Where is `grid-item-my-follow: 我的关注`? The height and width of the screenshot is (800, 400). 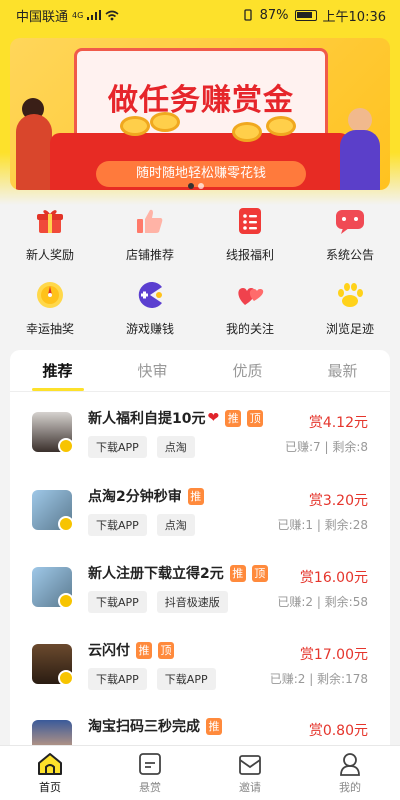 grid-item-my-follow: 我的关注 is located at coordinates (250, 311).